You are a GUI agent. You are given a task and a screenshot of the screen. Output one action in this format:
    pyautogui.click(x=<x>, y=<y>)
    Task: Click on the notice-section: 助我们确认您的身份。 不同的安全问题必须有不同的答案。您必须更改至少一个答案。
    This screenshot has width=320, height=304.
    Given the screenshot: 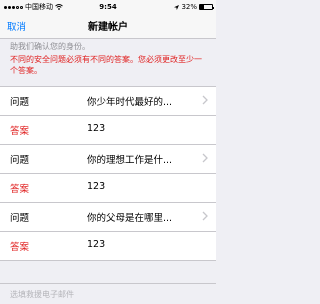 What is the action you would take?
    pyautogui.click(x=108, y=61)
    